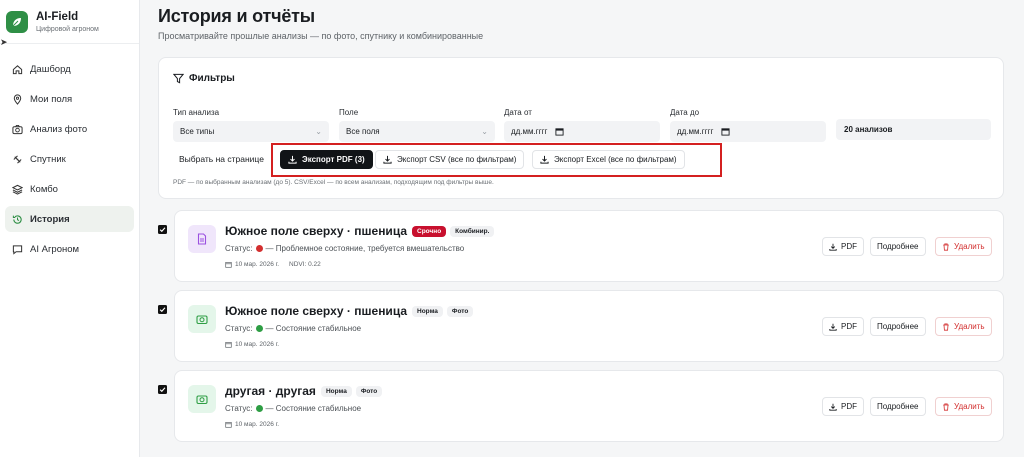 Image resolution: width=1024 pixels, height=457 pixels. What do you see at coordinates (51, 99) in the screenshot?
I see `sidebar-item-label: Мои поля` at bounding box center [51, 99].